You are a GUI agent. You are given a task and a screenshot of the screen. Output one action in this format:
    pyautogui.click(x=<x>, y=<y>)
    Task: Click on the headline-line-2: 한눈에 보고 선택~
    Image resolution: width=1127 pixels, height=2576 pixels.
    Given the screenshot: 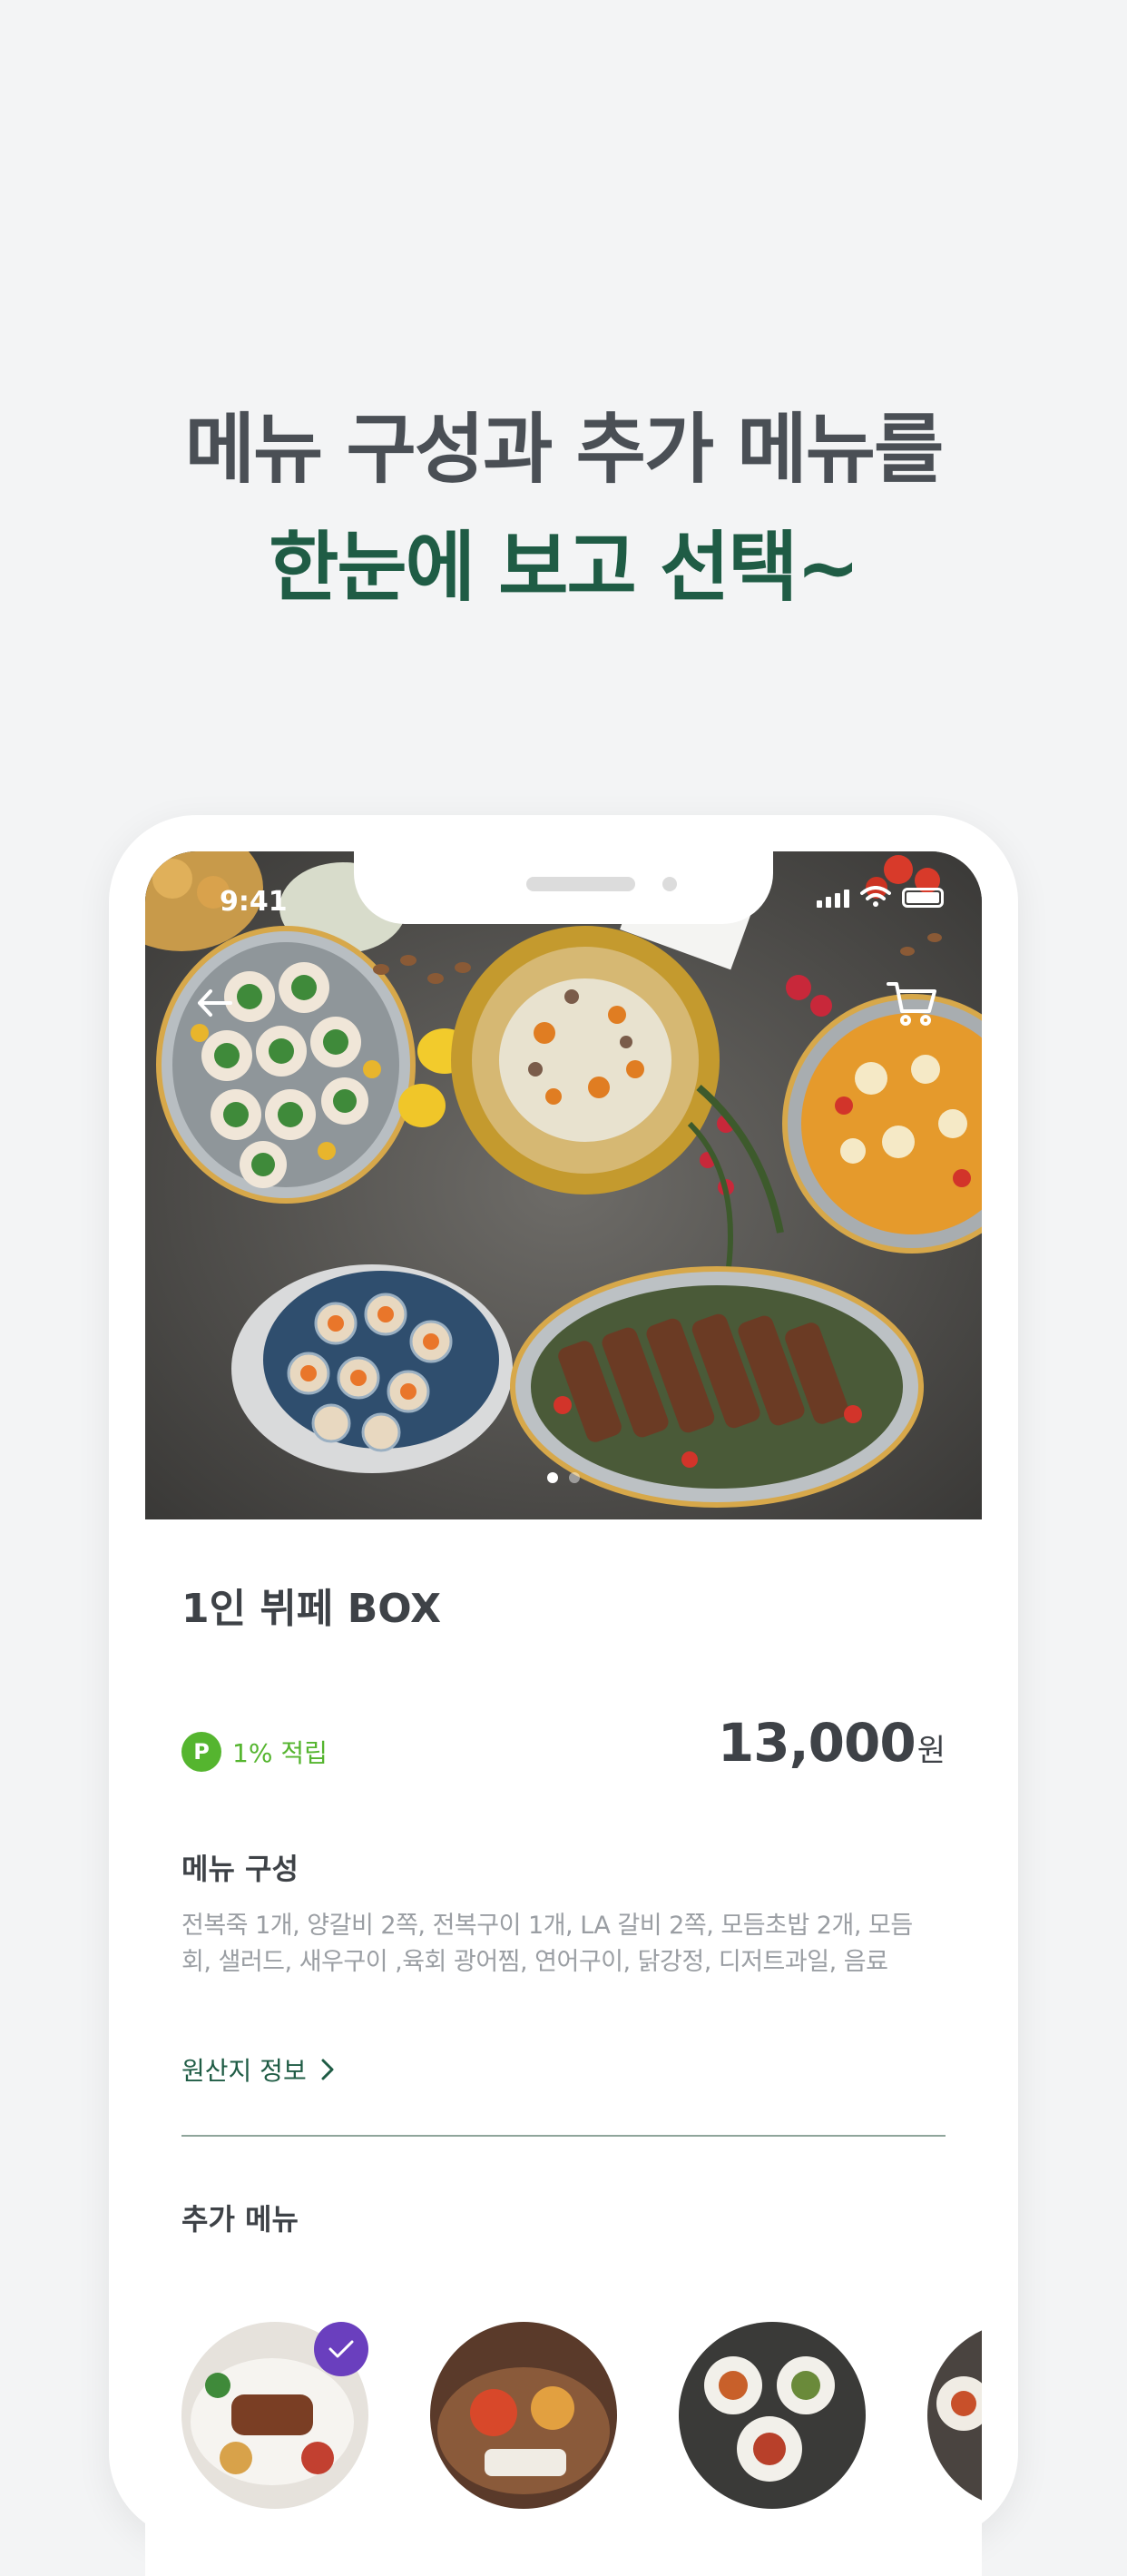 What is the action you would take?
    pyautogui.click(x=564, y=567)
    